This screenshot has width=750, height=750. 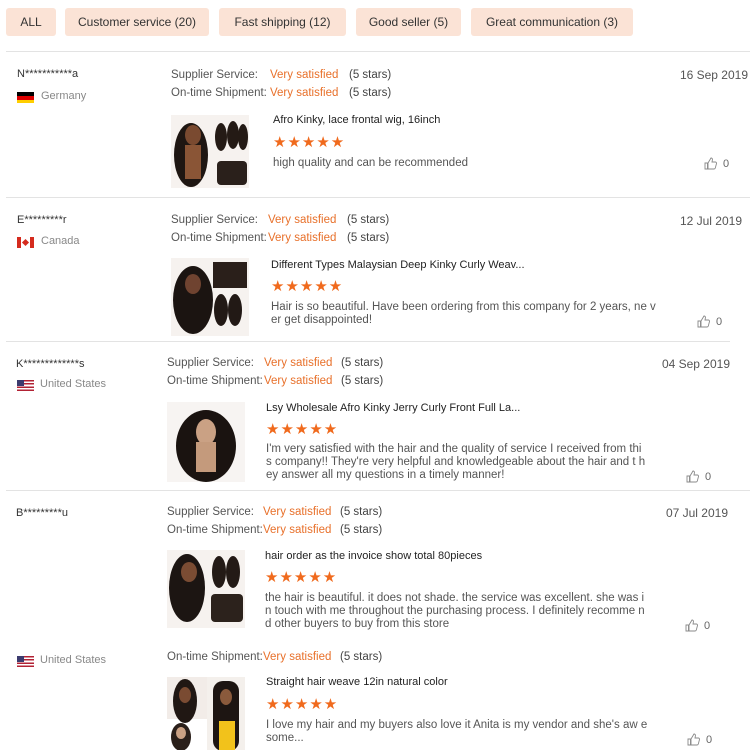 I want to click on filter-customer-service-chip: Customer service (20), so click(x=137, y=22).